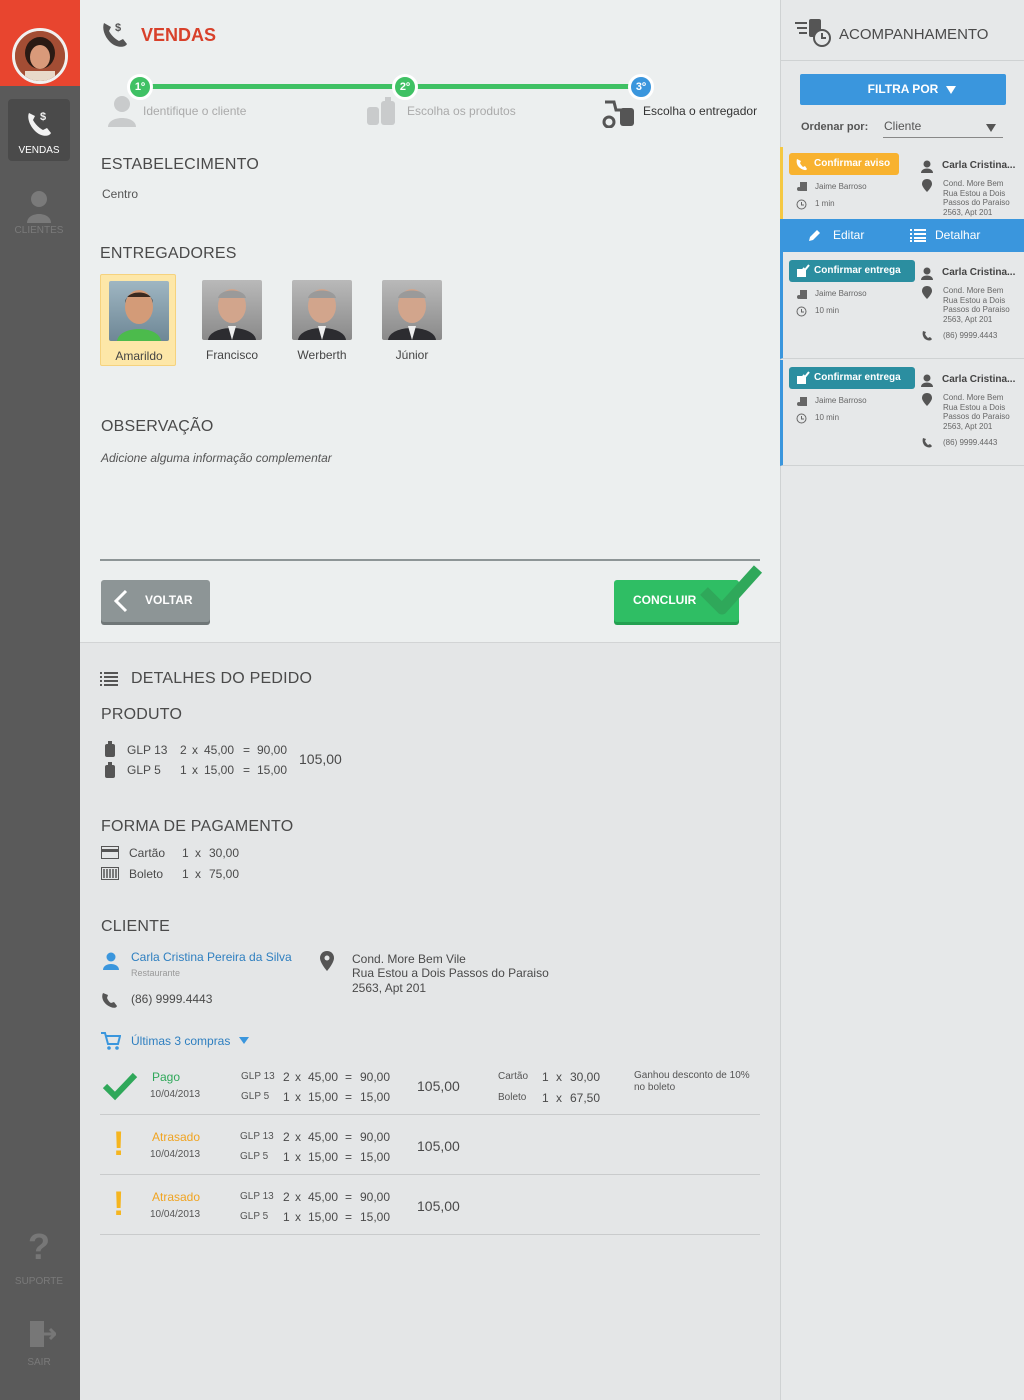 This screenshot has height=1400, width=1024. What do you see at coordinates (803, 377) in the screenshot?
I see `delivery-check-icon` at bounding box center [803, 377].